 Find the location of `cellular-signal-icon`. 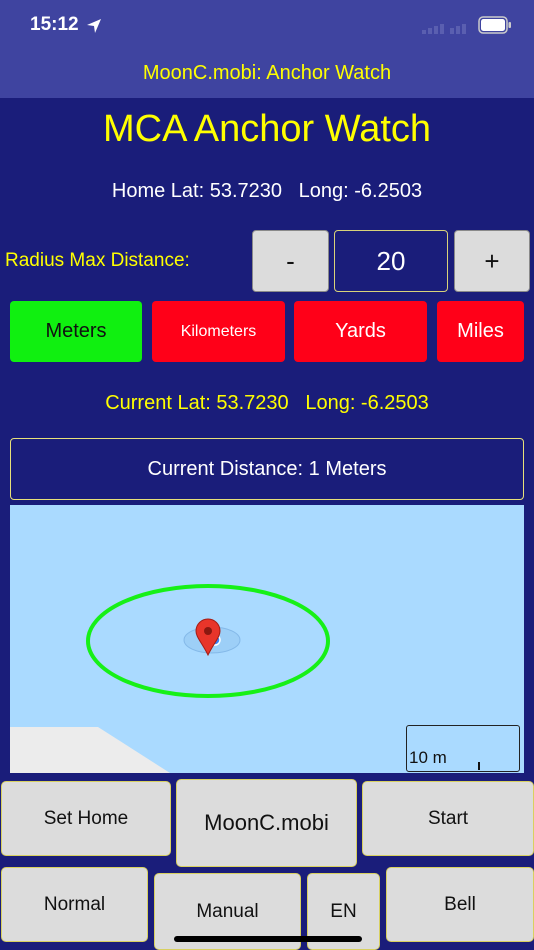

cellular-signal-icon is located at coordinates (444, 29).